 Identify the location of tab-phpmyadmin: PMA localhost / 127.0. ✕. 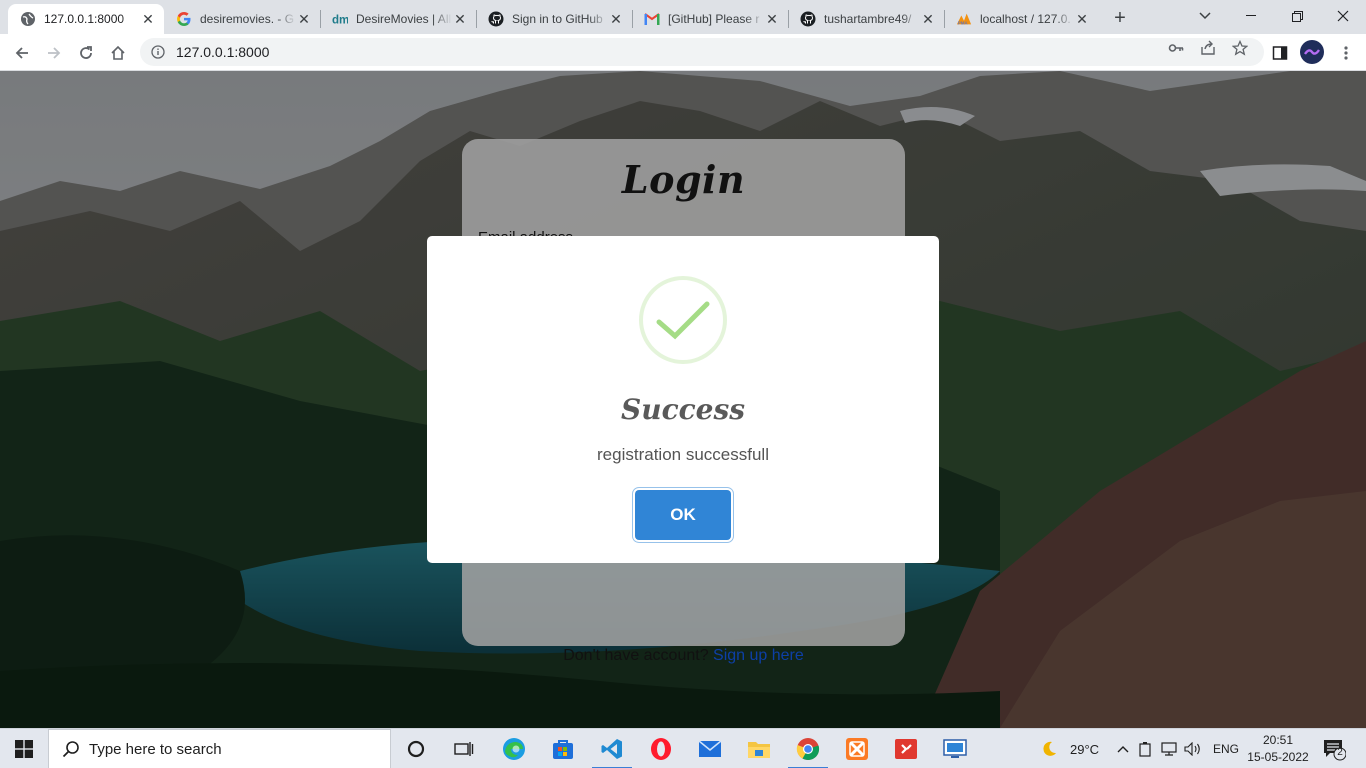
(1021, 19).